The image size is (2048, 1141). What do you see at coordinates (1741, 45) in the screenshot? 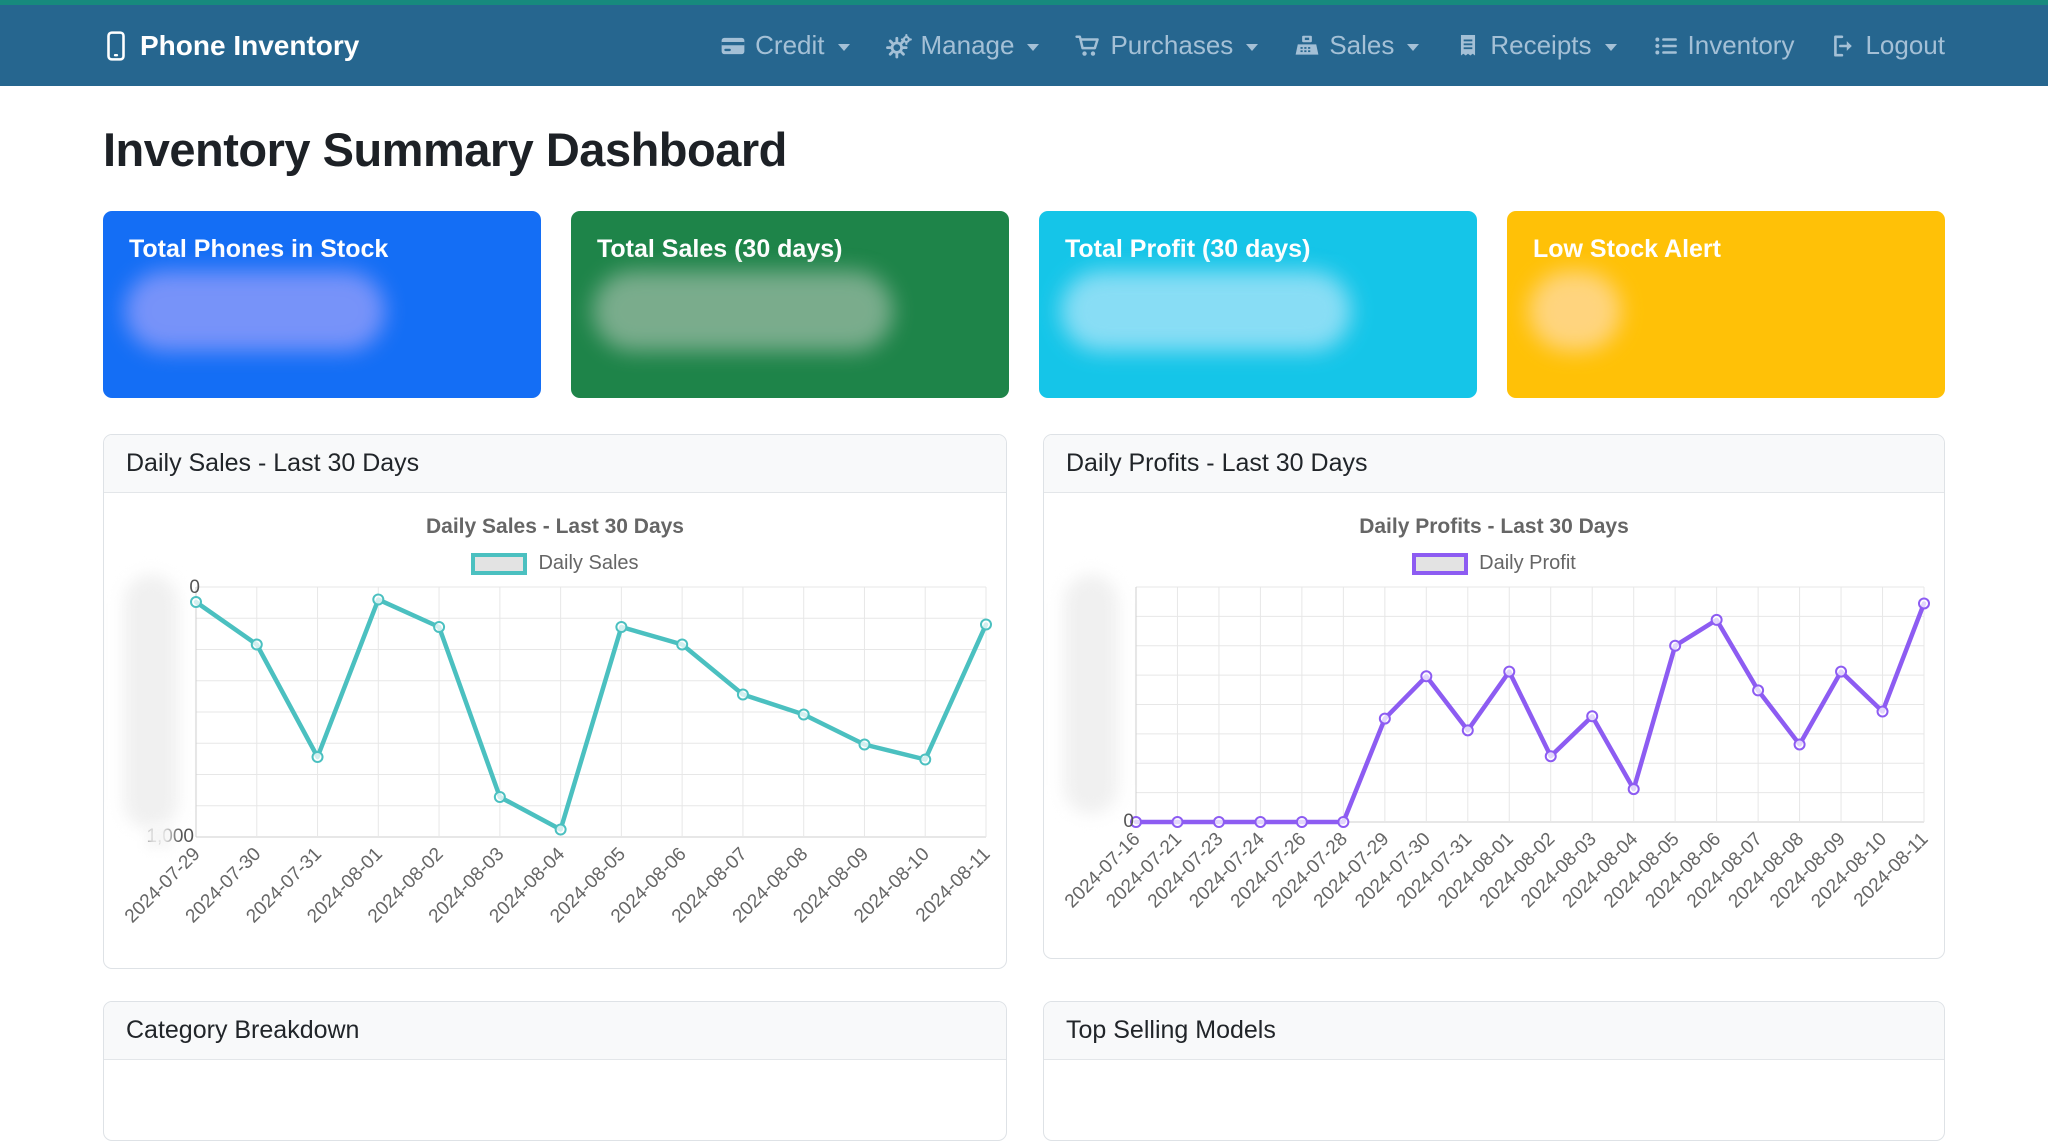
I see `nav-item-label: Inventory` at bounding box center [1741, 45].